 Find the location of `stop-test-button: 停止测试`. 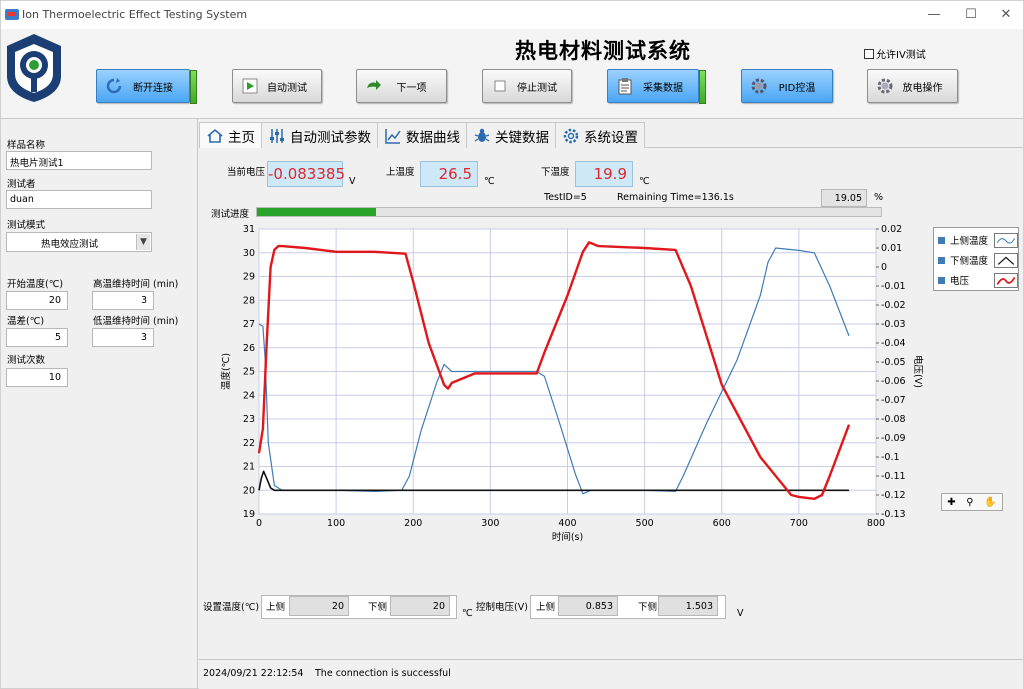

stop-test-button: 停止测试 is located at coordinates (527, 86).